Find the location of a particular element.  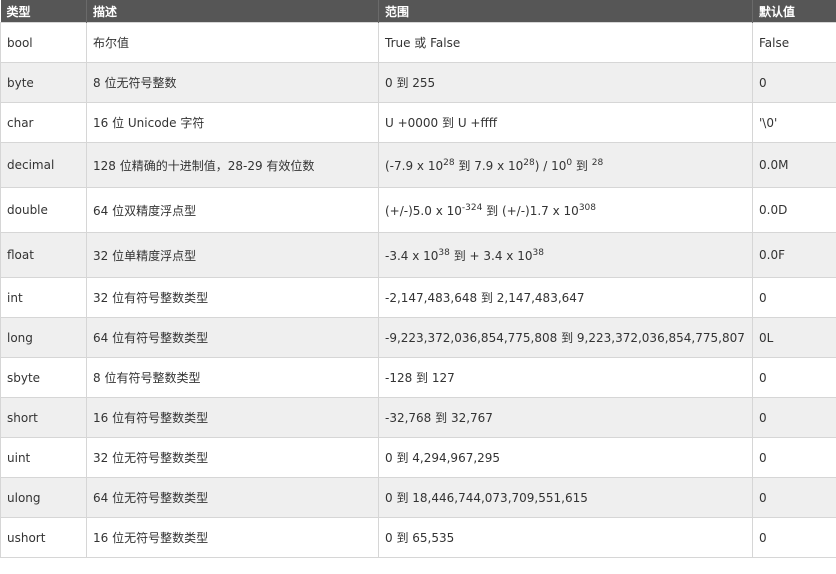

header-row: 类型 描述 范围 默认值 is located at coordinates (418, 11).